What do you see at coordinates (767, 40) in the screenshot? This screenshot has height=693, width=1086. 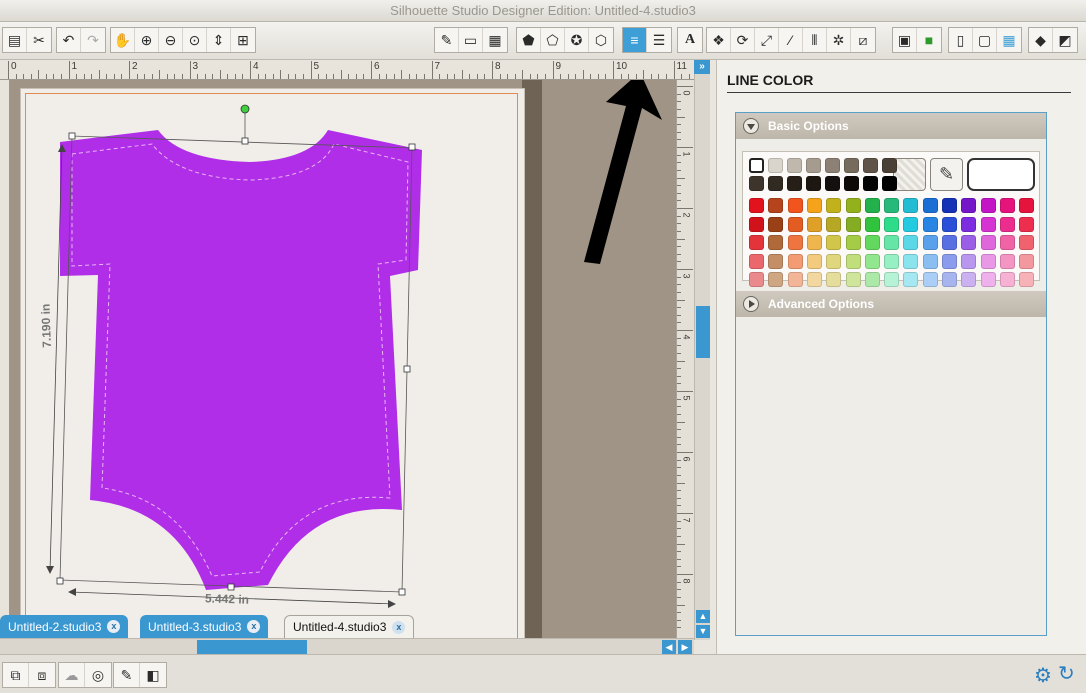 I see `scale-icon: ⤢` at bounding box center [767, 40].